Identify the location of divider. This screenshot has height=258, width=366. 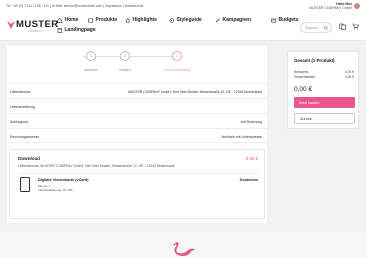
(138, 173).